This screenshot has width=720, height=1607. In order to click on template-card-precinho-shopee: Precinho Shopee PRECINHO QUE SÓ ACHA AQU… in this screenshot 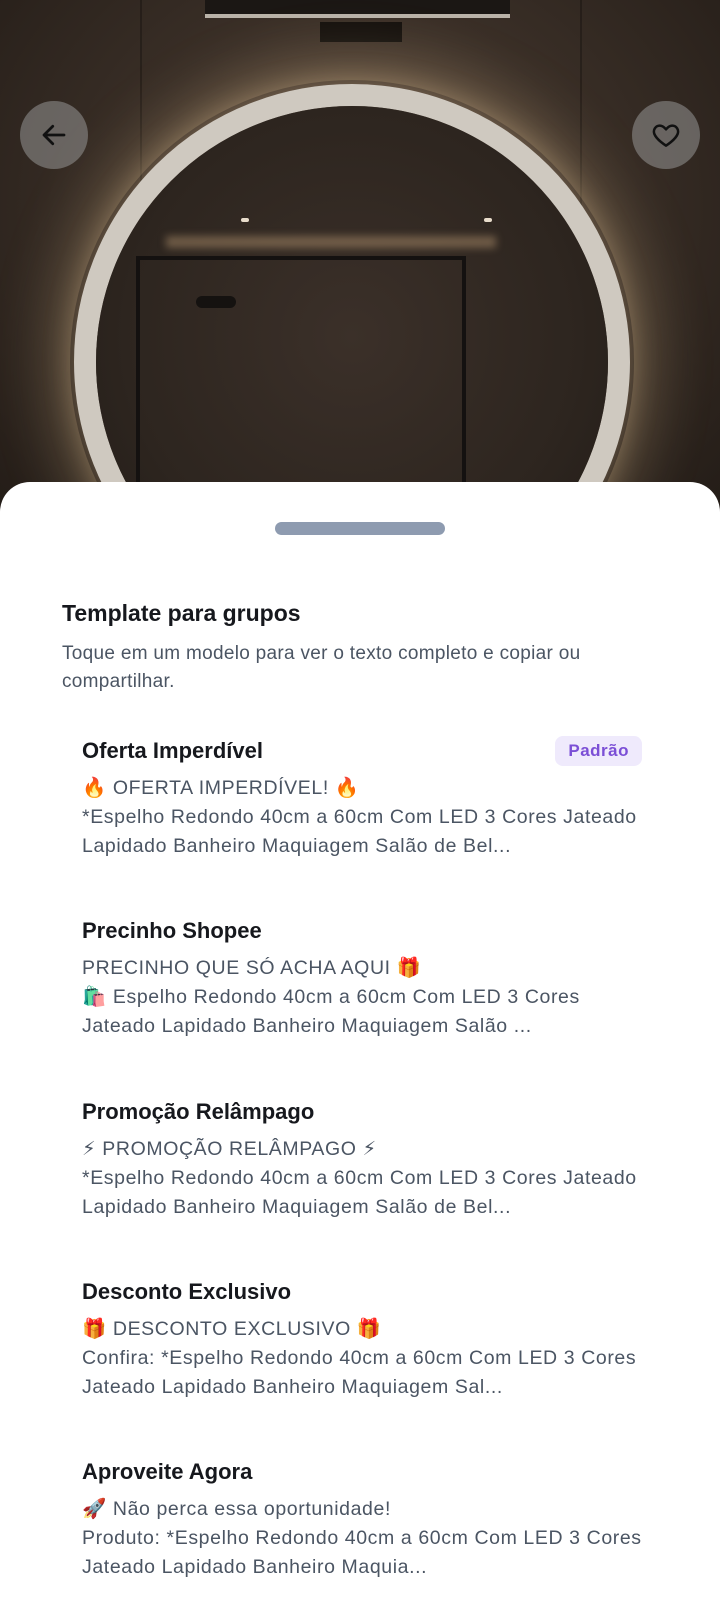, I will do `click(362, 977)`.